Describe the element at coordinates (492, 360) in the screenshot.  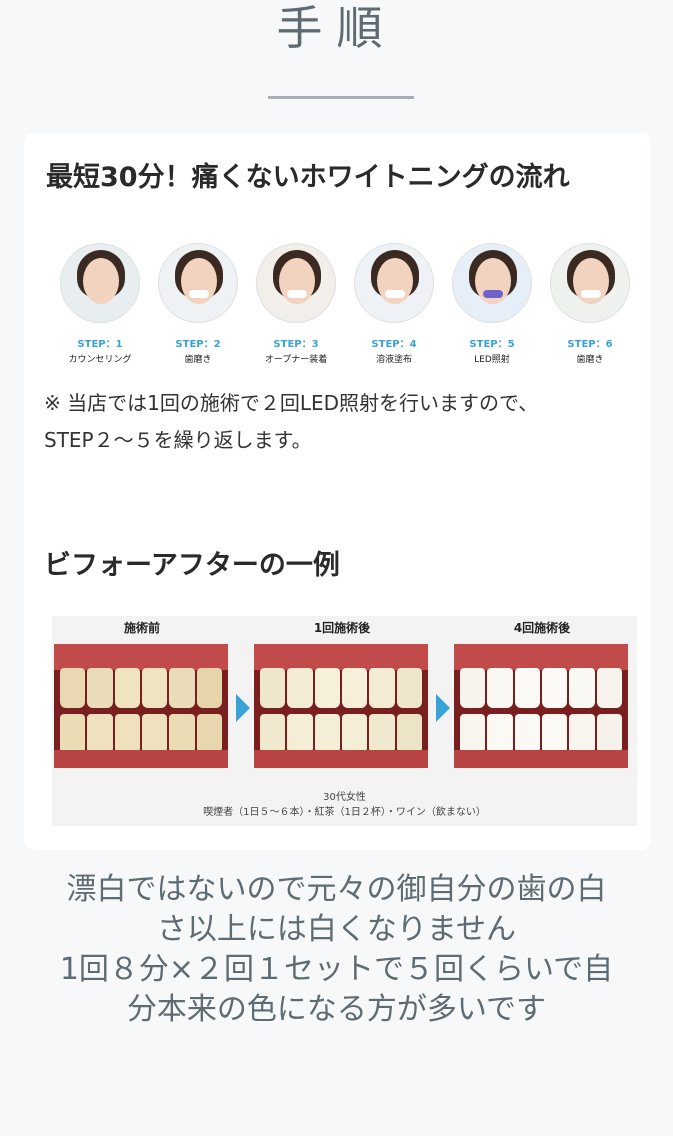
I see `step-5-name: LED照射` at that location.